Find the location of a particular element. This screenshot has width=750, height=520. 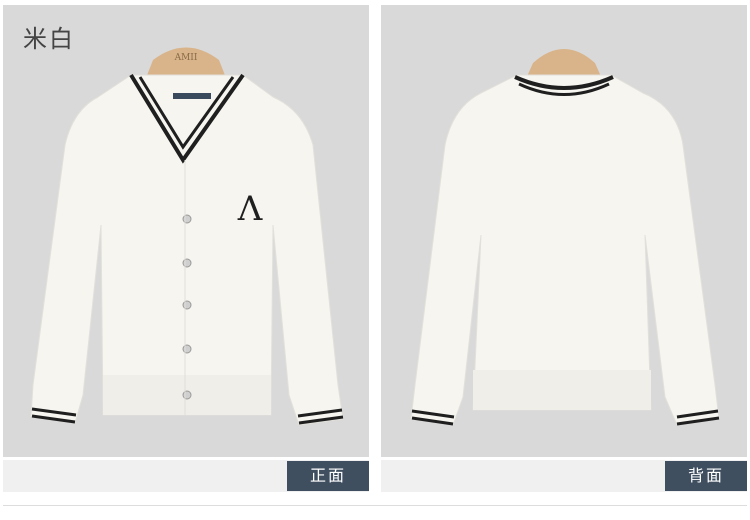

rib-hem is located at coordinates (562, 390).